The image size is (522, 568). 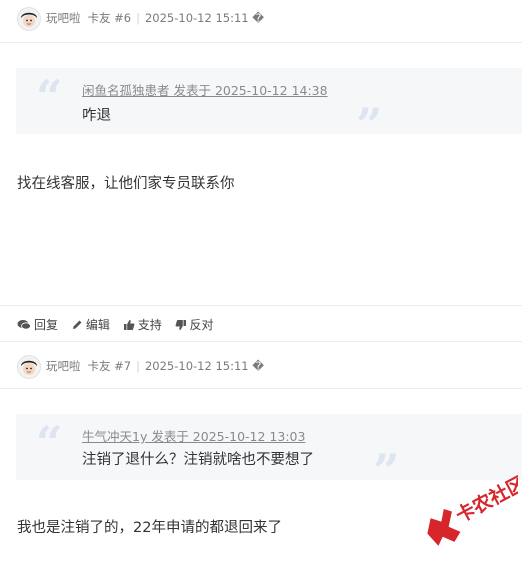 What do you see at coordinates (261, 341) in the screenshot?
I see `post-separator` at bounding box center [261, 341].